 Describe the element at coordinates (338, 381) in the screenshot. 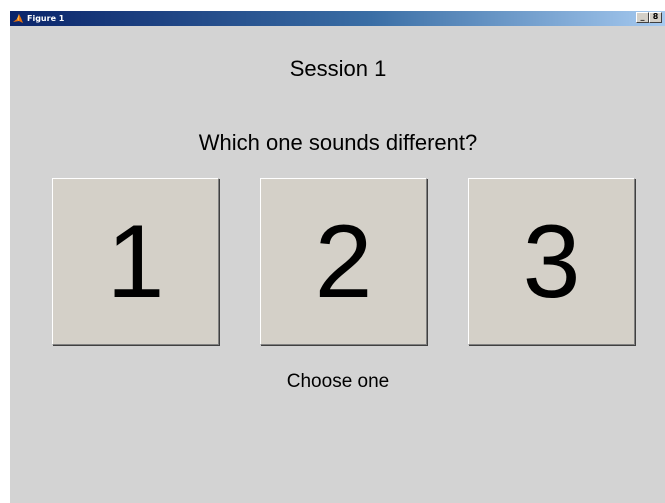

I see `instruction-label: Choose one` at that location.